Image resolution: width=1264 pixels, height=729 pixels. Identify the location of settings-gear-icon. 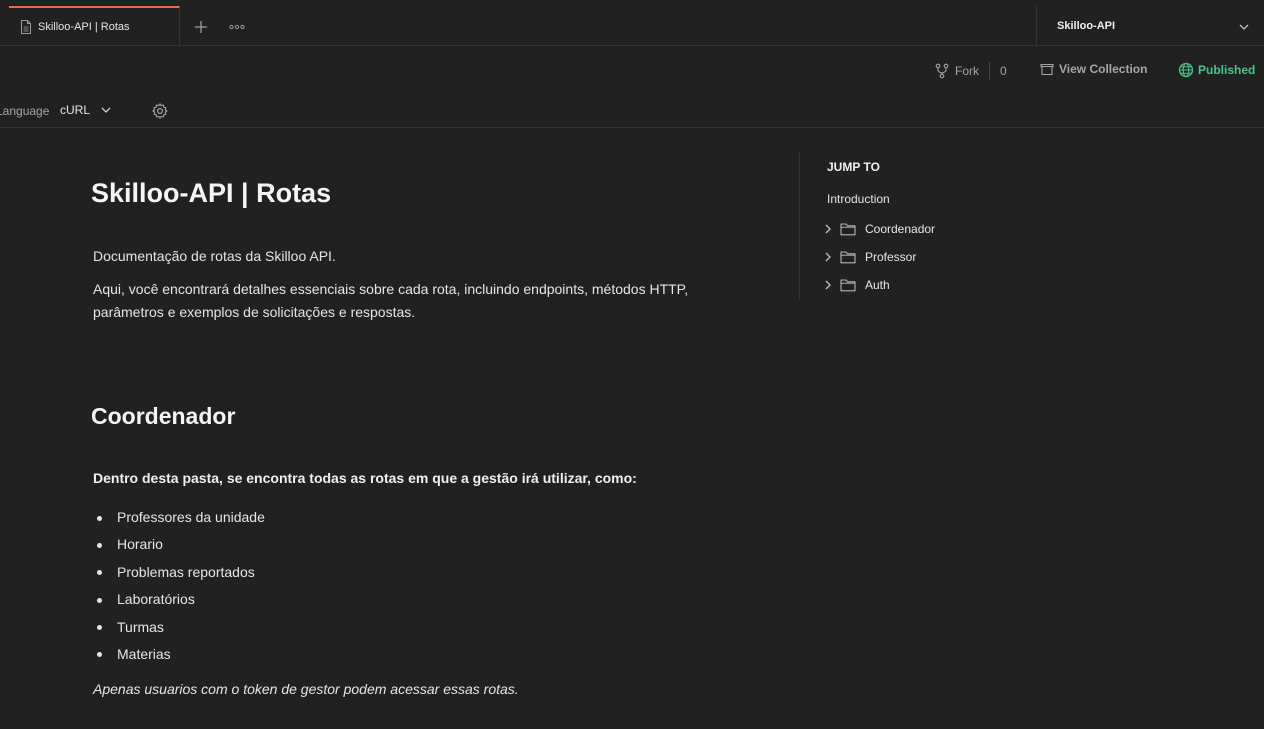
(160, 111).